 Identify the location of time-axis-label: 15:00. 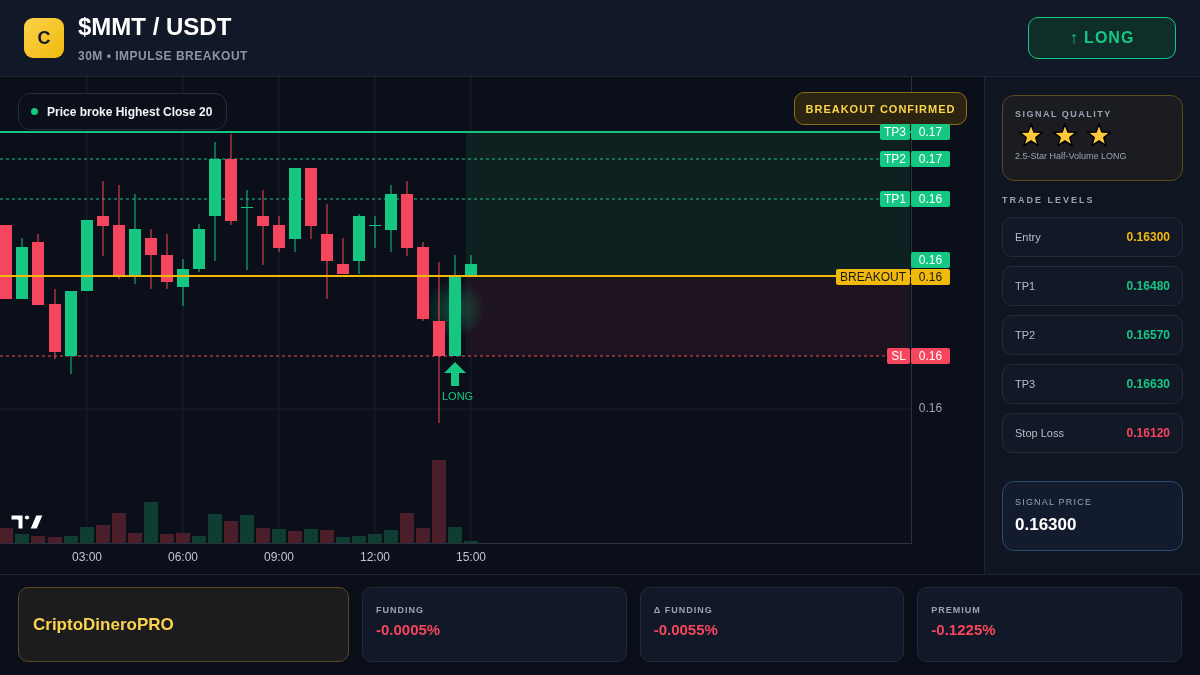
(471, 557).